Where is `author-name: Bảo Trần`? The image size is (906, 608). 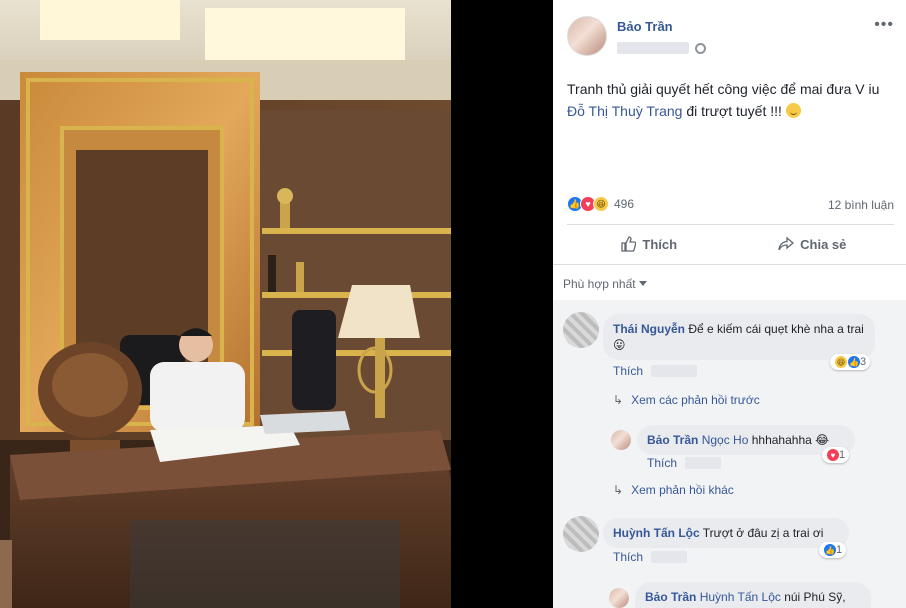
author-name: Bảo Trần is located at coordinates (645, 26).